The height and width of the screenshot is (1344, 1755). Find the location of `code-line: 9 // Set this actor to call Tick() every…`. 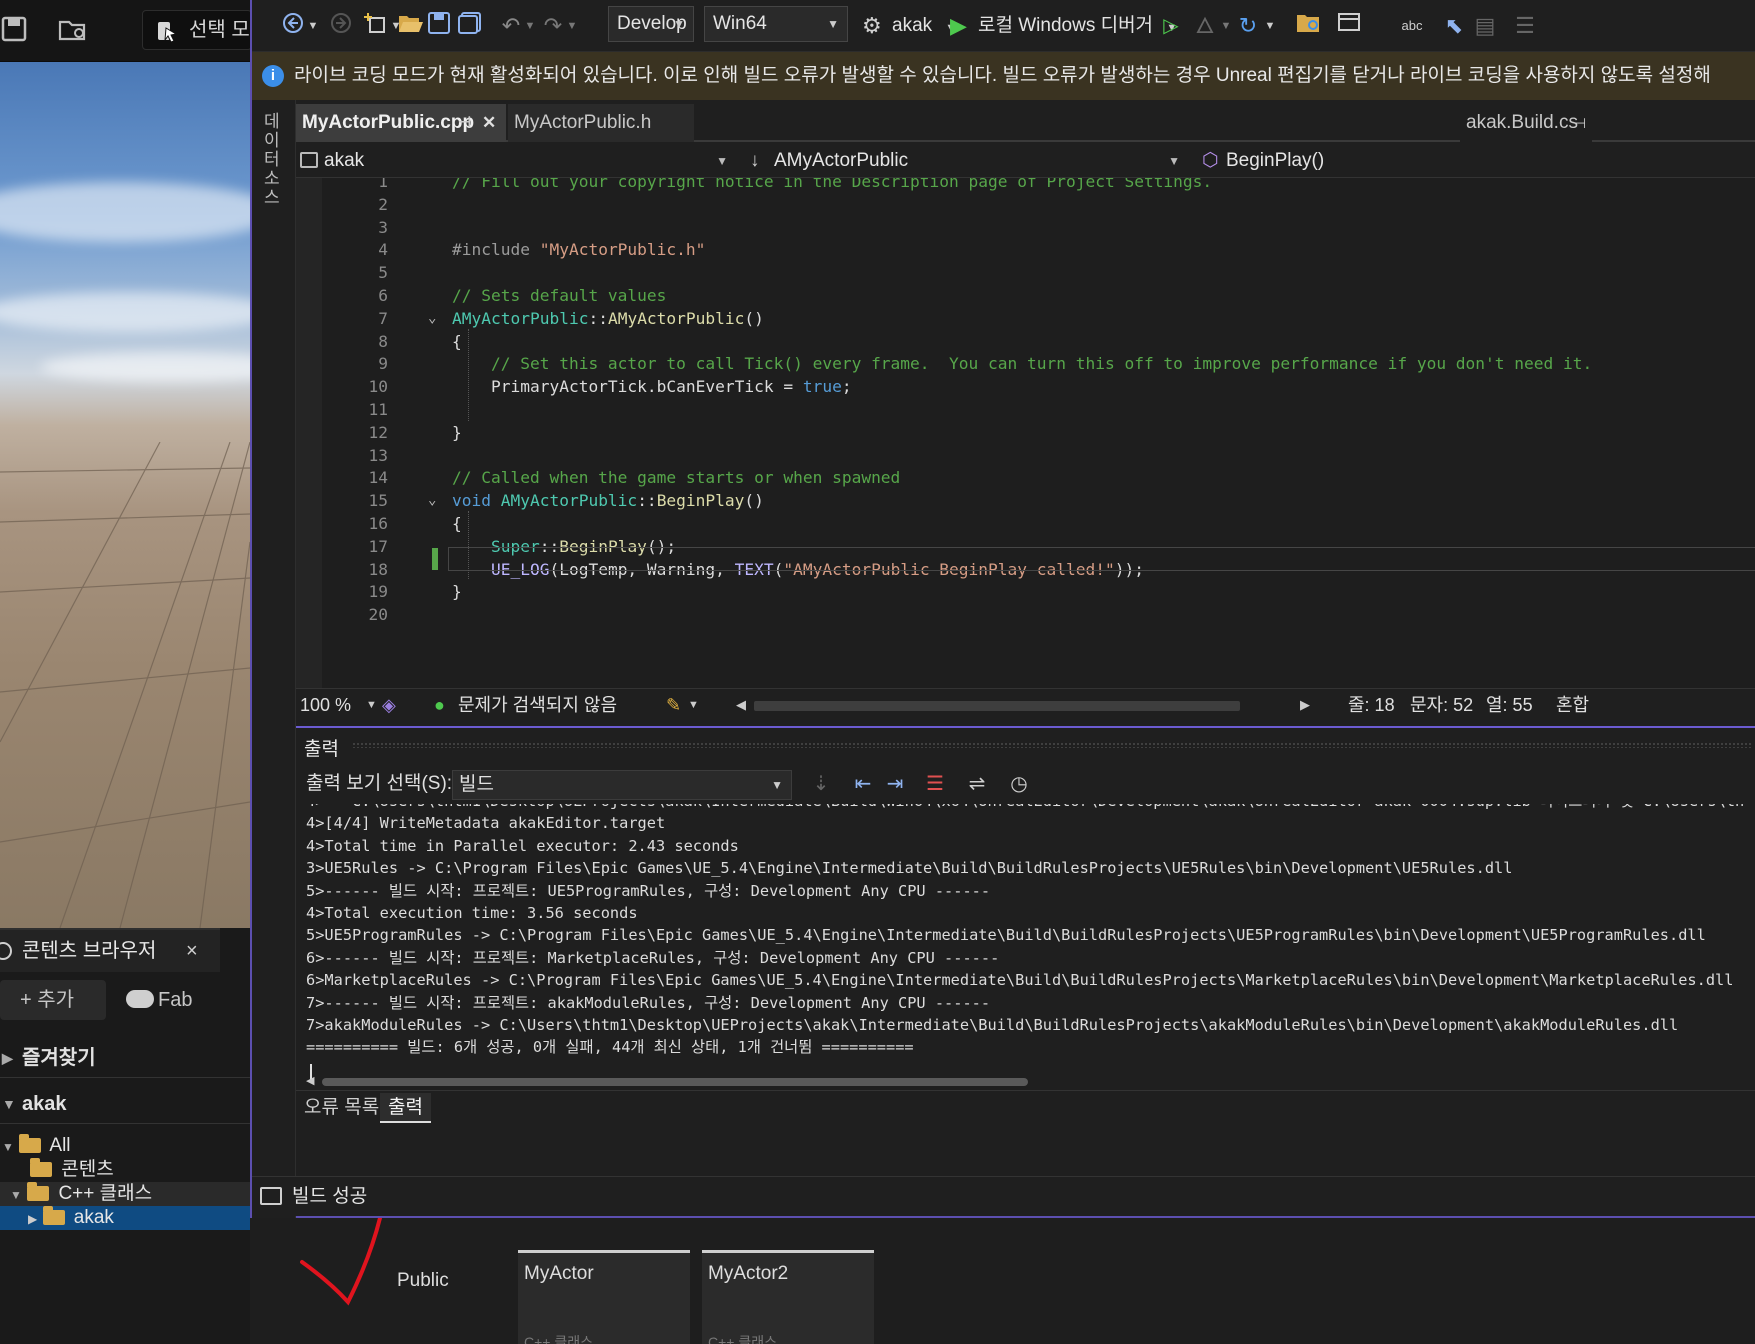

code-line: 9 // Set this actor to call Tick() every… is located at coordinates (1025, 363).